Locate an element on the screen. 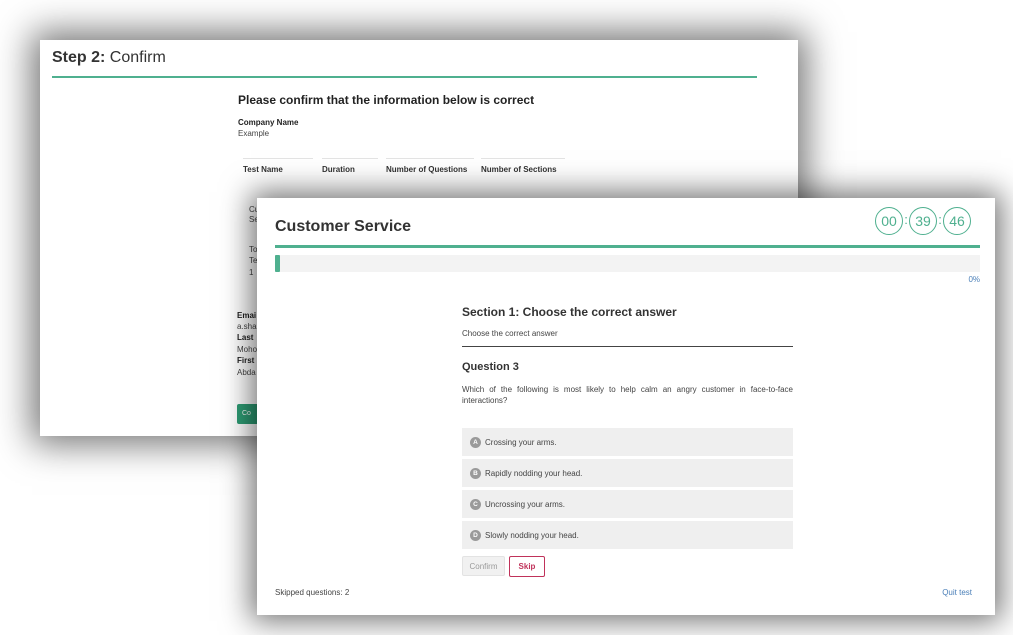  step-title: Step 2: Confirm is located at coordinates (109, 58).